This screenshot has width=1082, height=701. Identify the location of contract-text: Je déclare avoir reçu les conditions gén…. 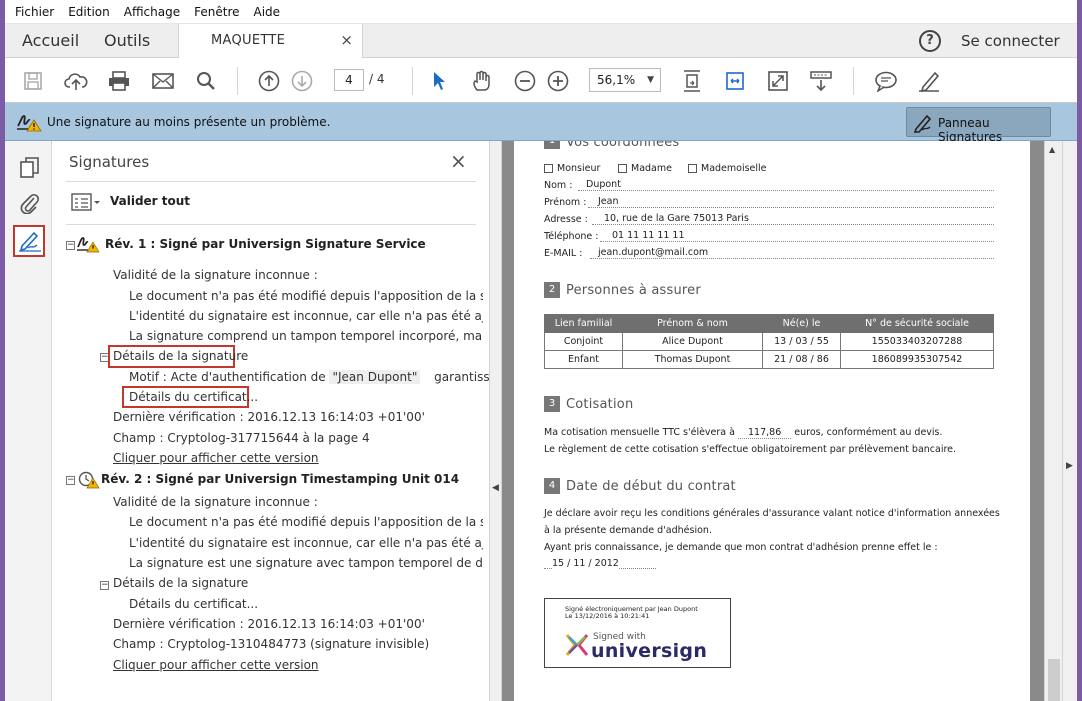
(772, 513).